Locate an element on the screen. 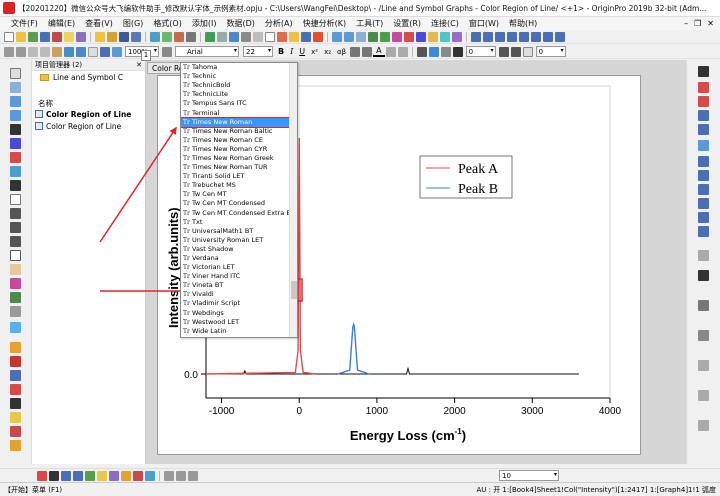 Image resolution: width=720 pixels, height=496 pixels. font-option: Tr Trebuchet MS is located at coordinates (239, 185).